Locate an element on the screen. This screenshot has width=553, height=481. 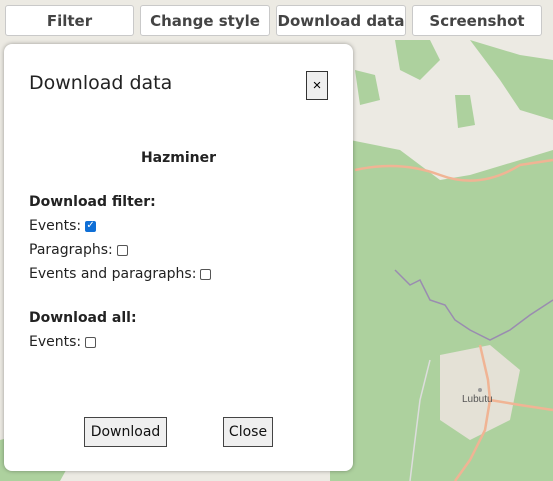
town-marker is located at coordinates (480, 390).